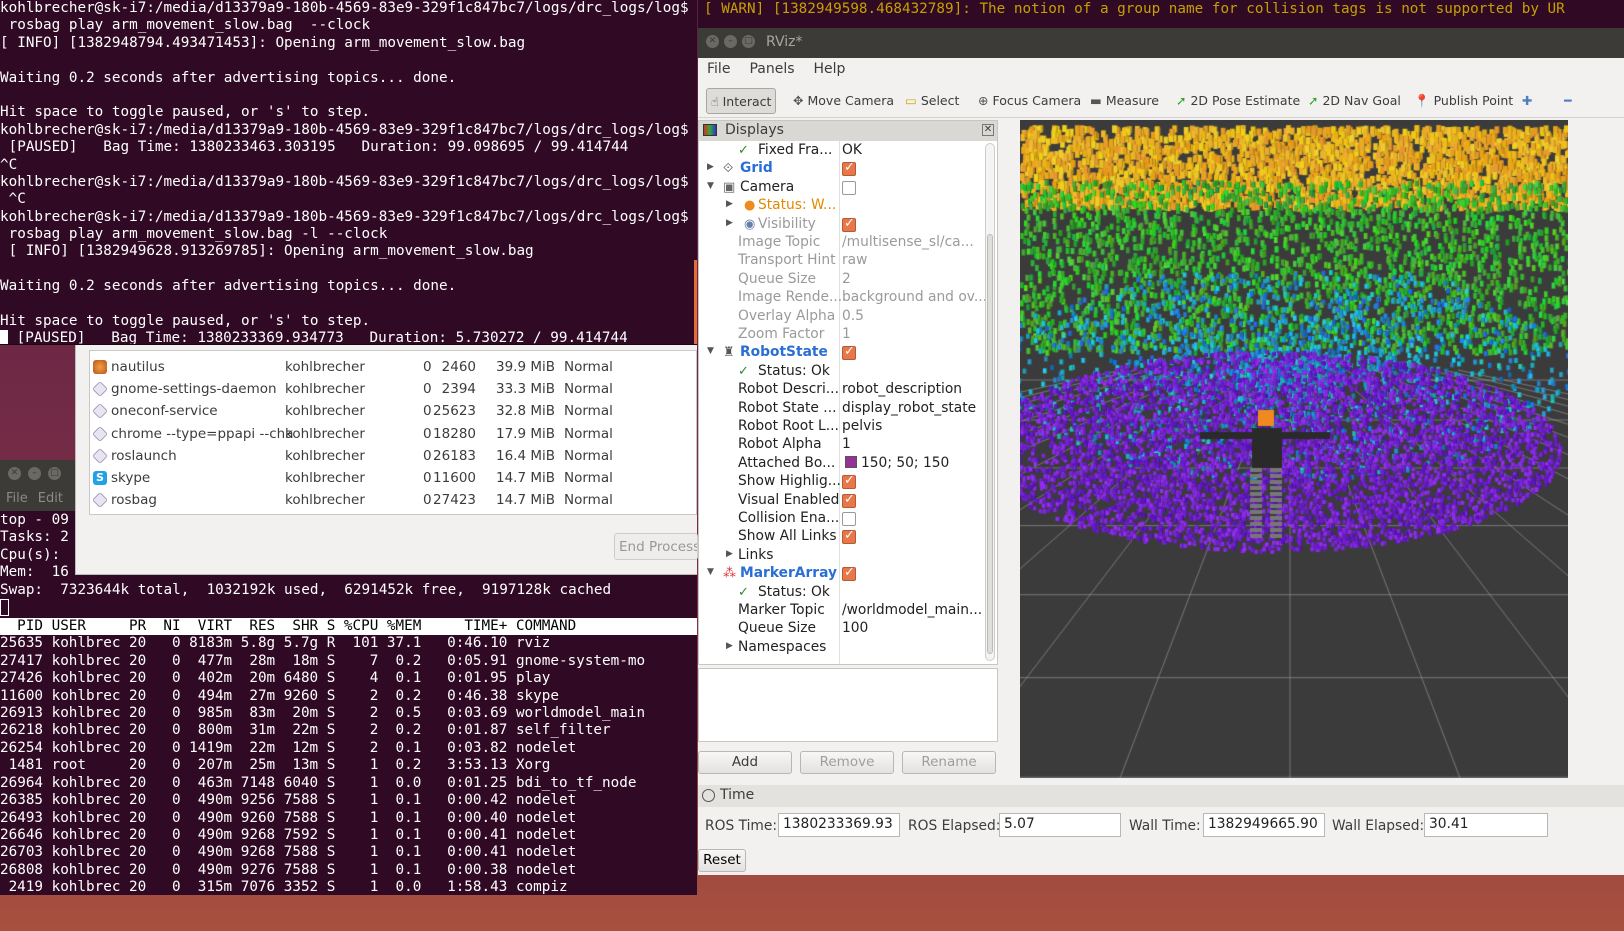  What do you see at coordinates (842, 629) in the screenshot?
I see `display-tree-row: Queue Size 100` at bounding box center [842, 629].